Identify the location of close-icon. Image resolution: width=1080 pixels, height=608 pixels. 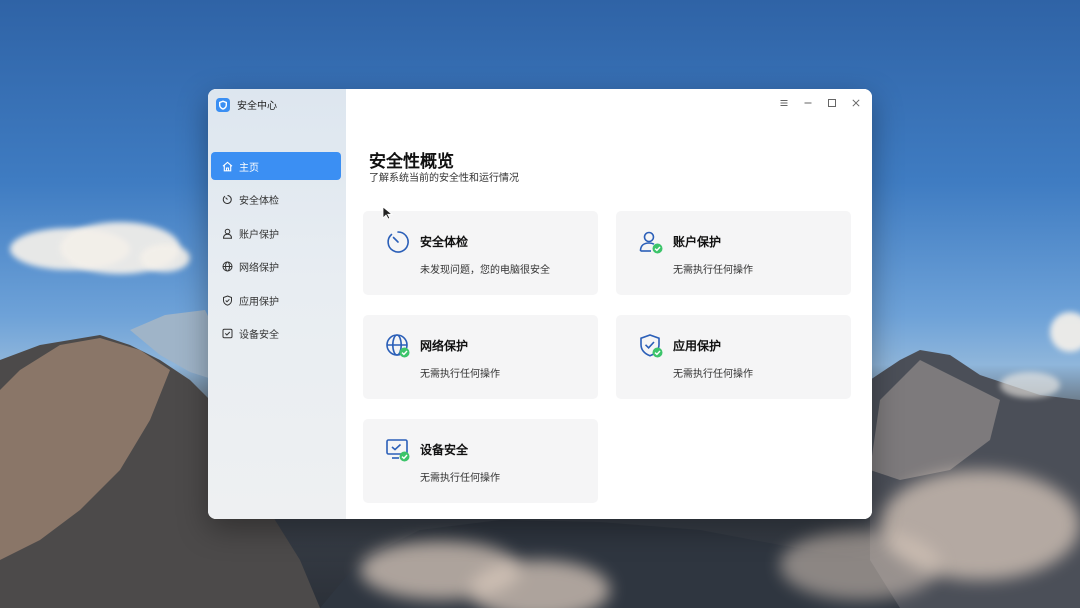
(856, 103).